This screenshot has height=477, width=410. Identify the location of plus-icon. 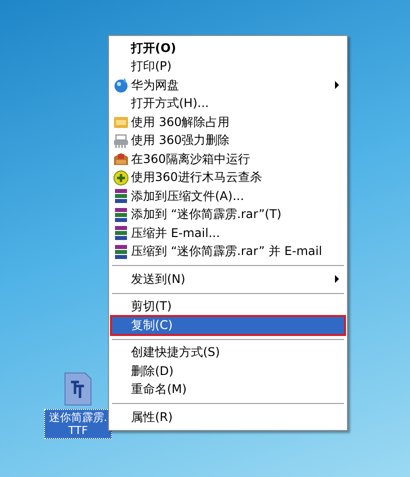
(121, 178).